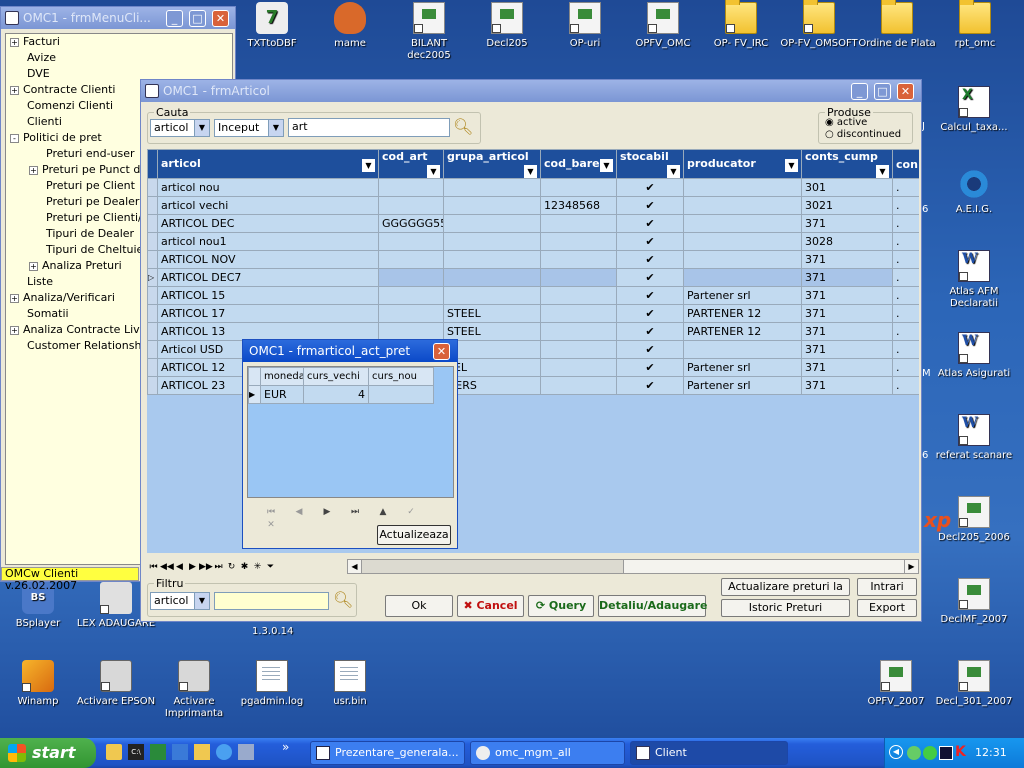 This screenshot has height=768, width=1024. What do you see at coordinates (244, 567) in the screenshot?
I see `insert-icon: ✱` at bounding box center [244, 567].